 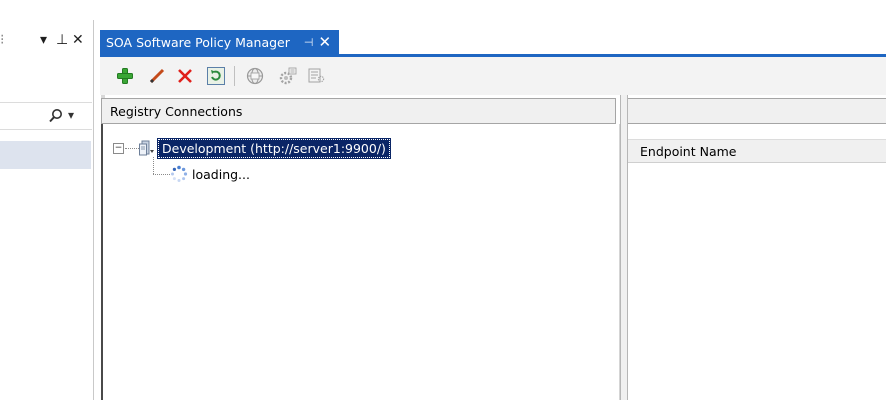 What do you see at coordinates (56, 116) in the screenshot?
I see `search-icon` at bounding box center [56, 116].